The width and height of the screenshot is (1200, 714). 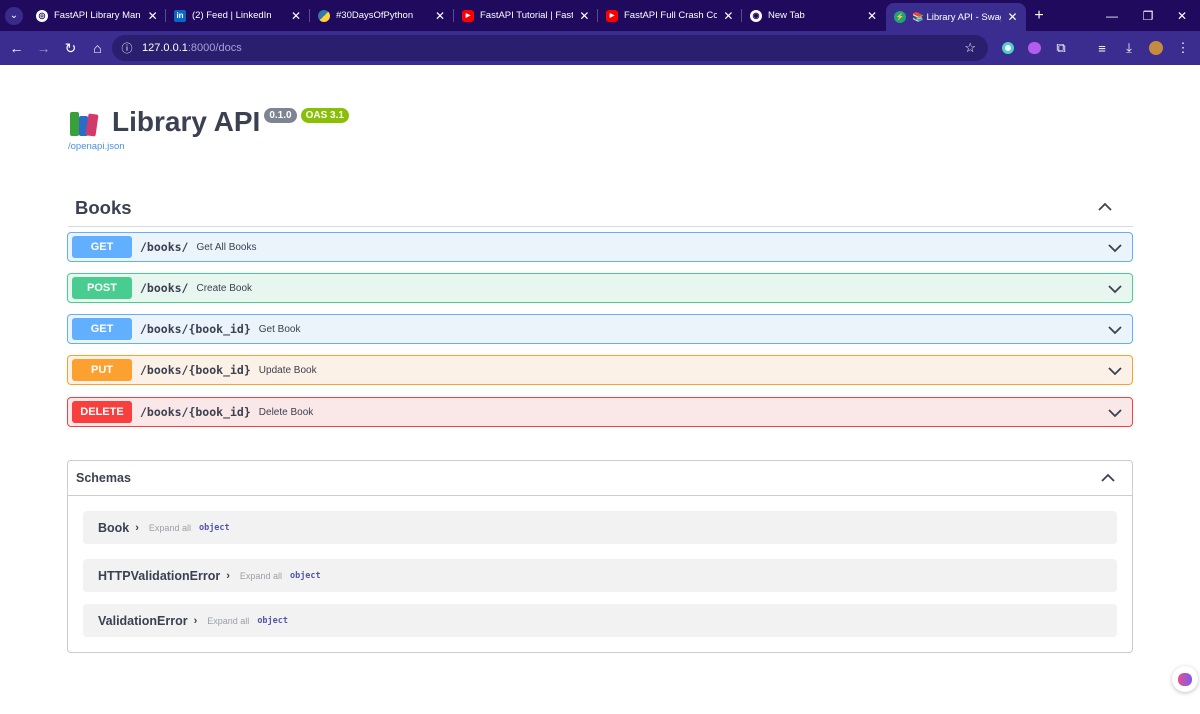 What do you see at coordinates (43, 48) in the screenshot?
I see `forward-icon: →` at bounding box center [43, 48].